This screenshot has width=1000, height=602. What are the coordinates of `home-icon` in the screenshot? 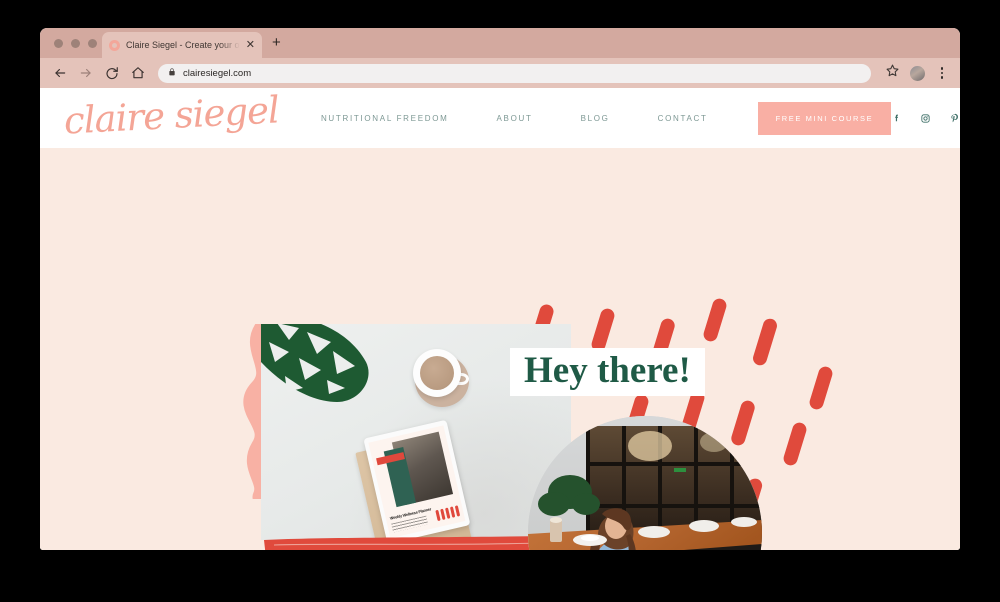 It's located at (137, 73).